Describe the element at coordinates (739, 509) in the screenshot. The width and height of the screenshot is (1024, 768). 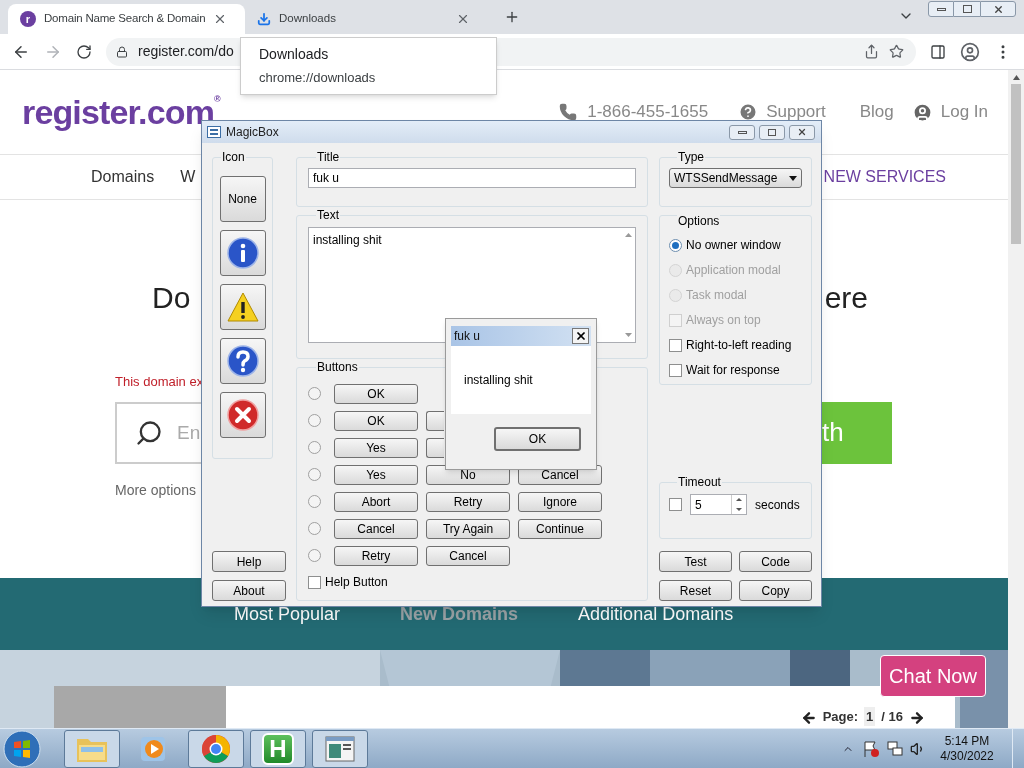
I see `spin-down-icon` at that location.